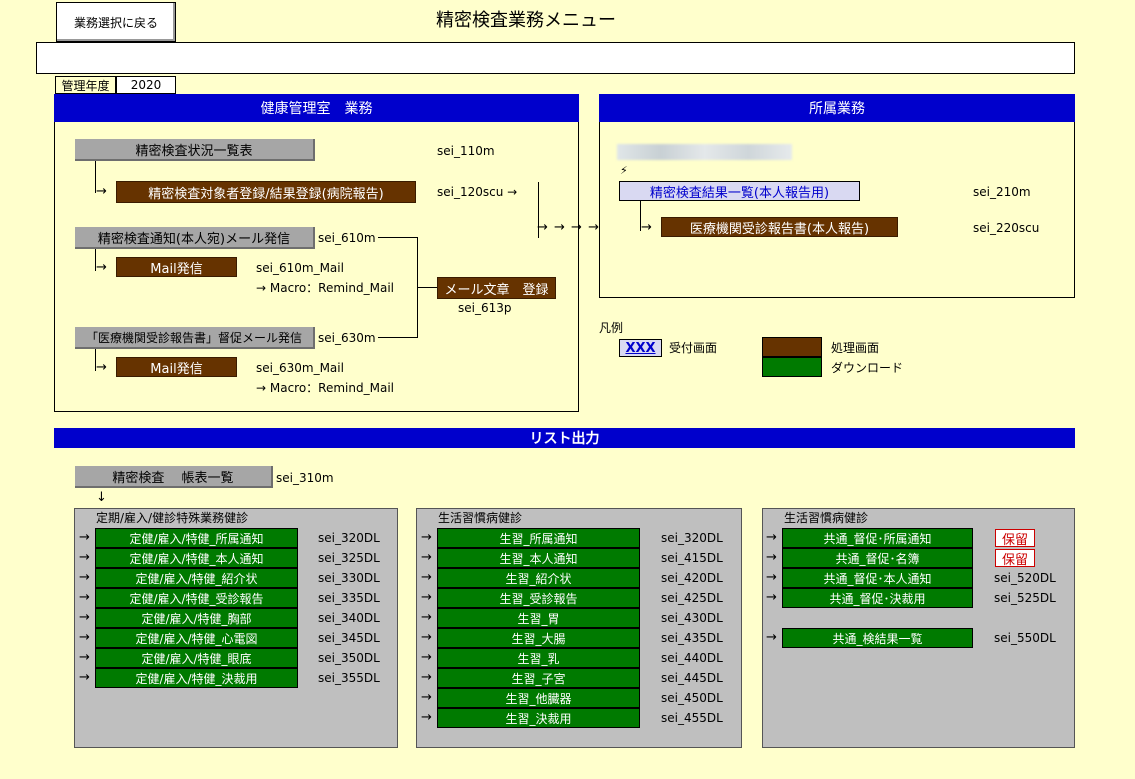 The width and height of the screenshot is (1135, 779). What do you see at coordinates (347, 238) in the screenshot?
I see `notice-mail-code: sei_610m` at bounding box center [347, 238].